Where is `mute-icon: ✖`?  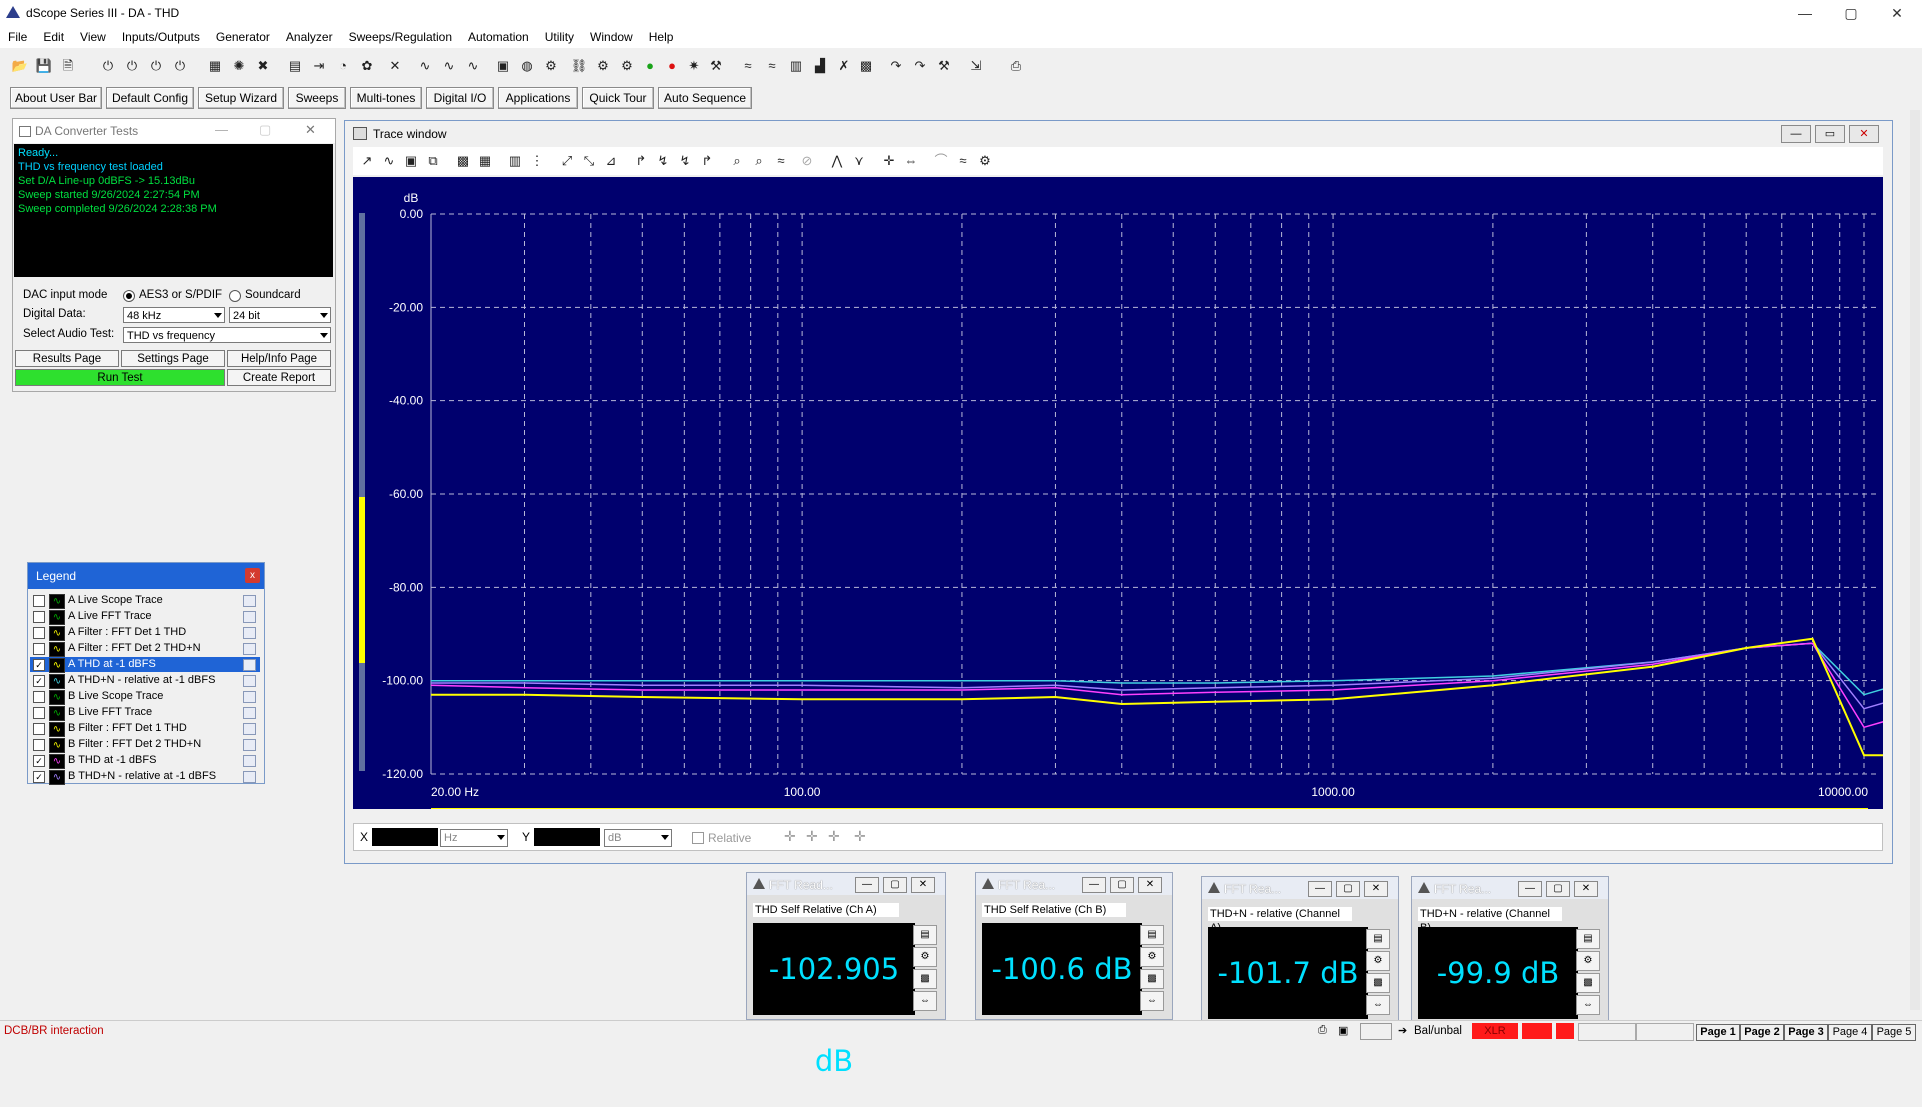 mute-icon: ✖ is located at coordinates (263, 66).